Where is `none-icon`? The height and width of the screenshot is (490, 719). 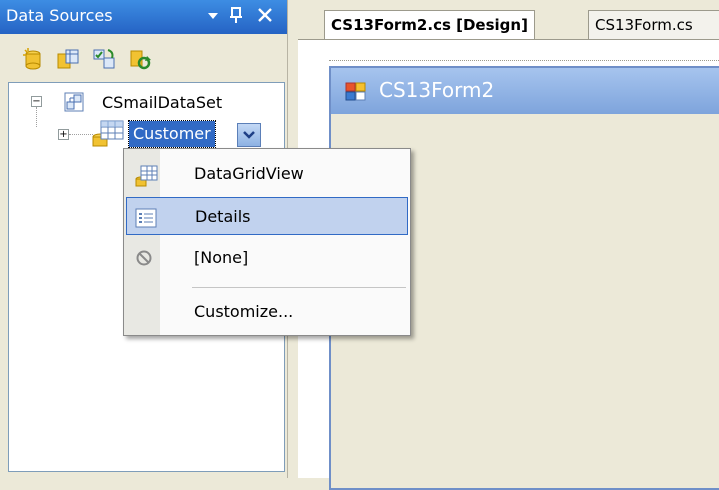
none-icon is located at coordinates (144, 258).